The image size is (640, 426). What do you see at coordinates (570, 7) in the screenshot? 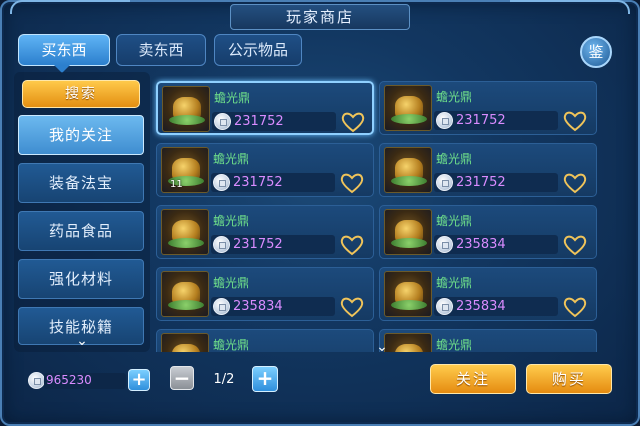
I see `corner-ornament-right` at bounding box center [570, 7].